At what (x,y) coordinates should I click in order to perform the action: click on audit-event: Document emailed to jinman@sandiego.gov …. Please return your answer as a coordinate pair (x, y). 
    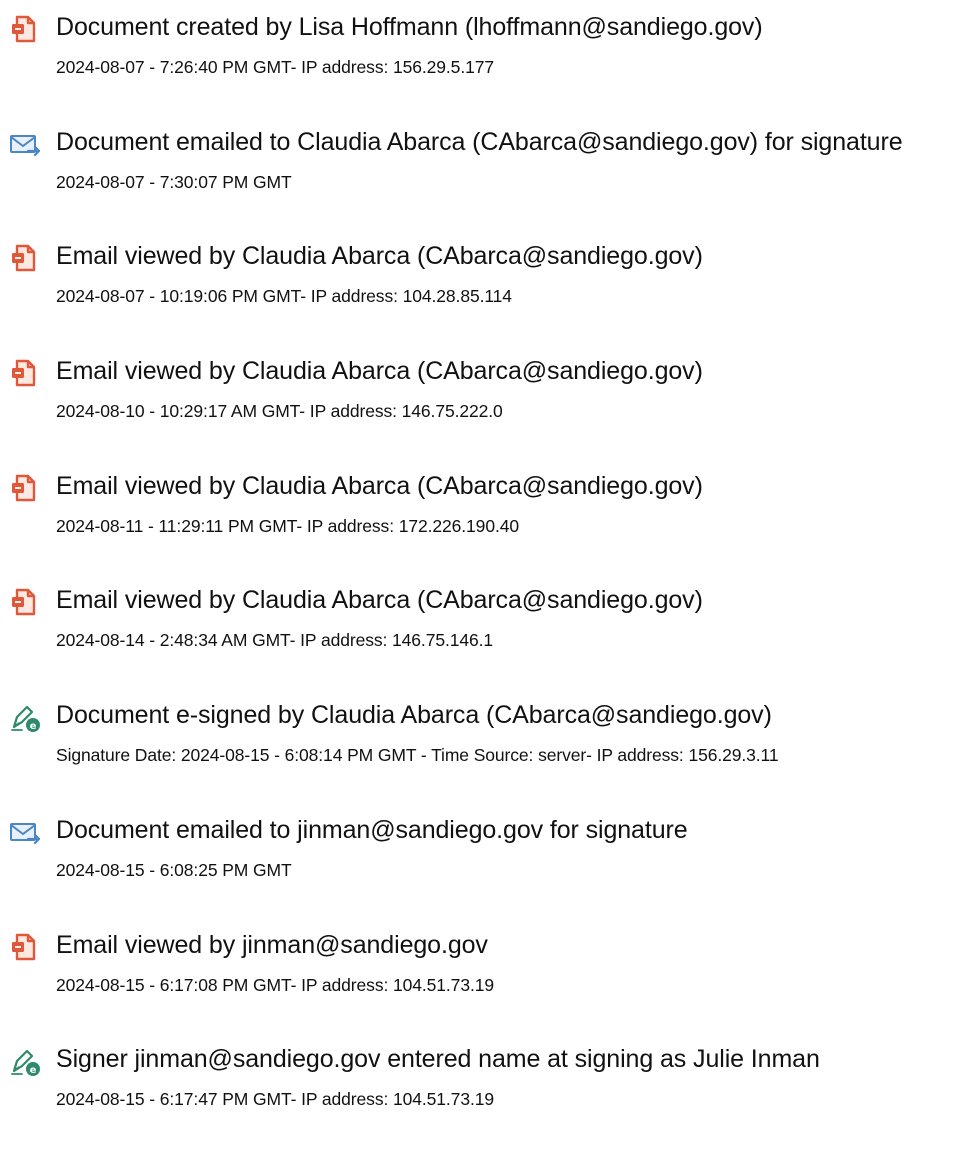
    Looking at the image, I should click on (484, 870).